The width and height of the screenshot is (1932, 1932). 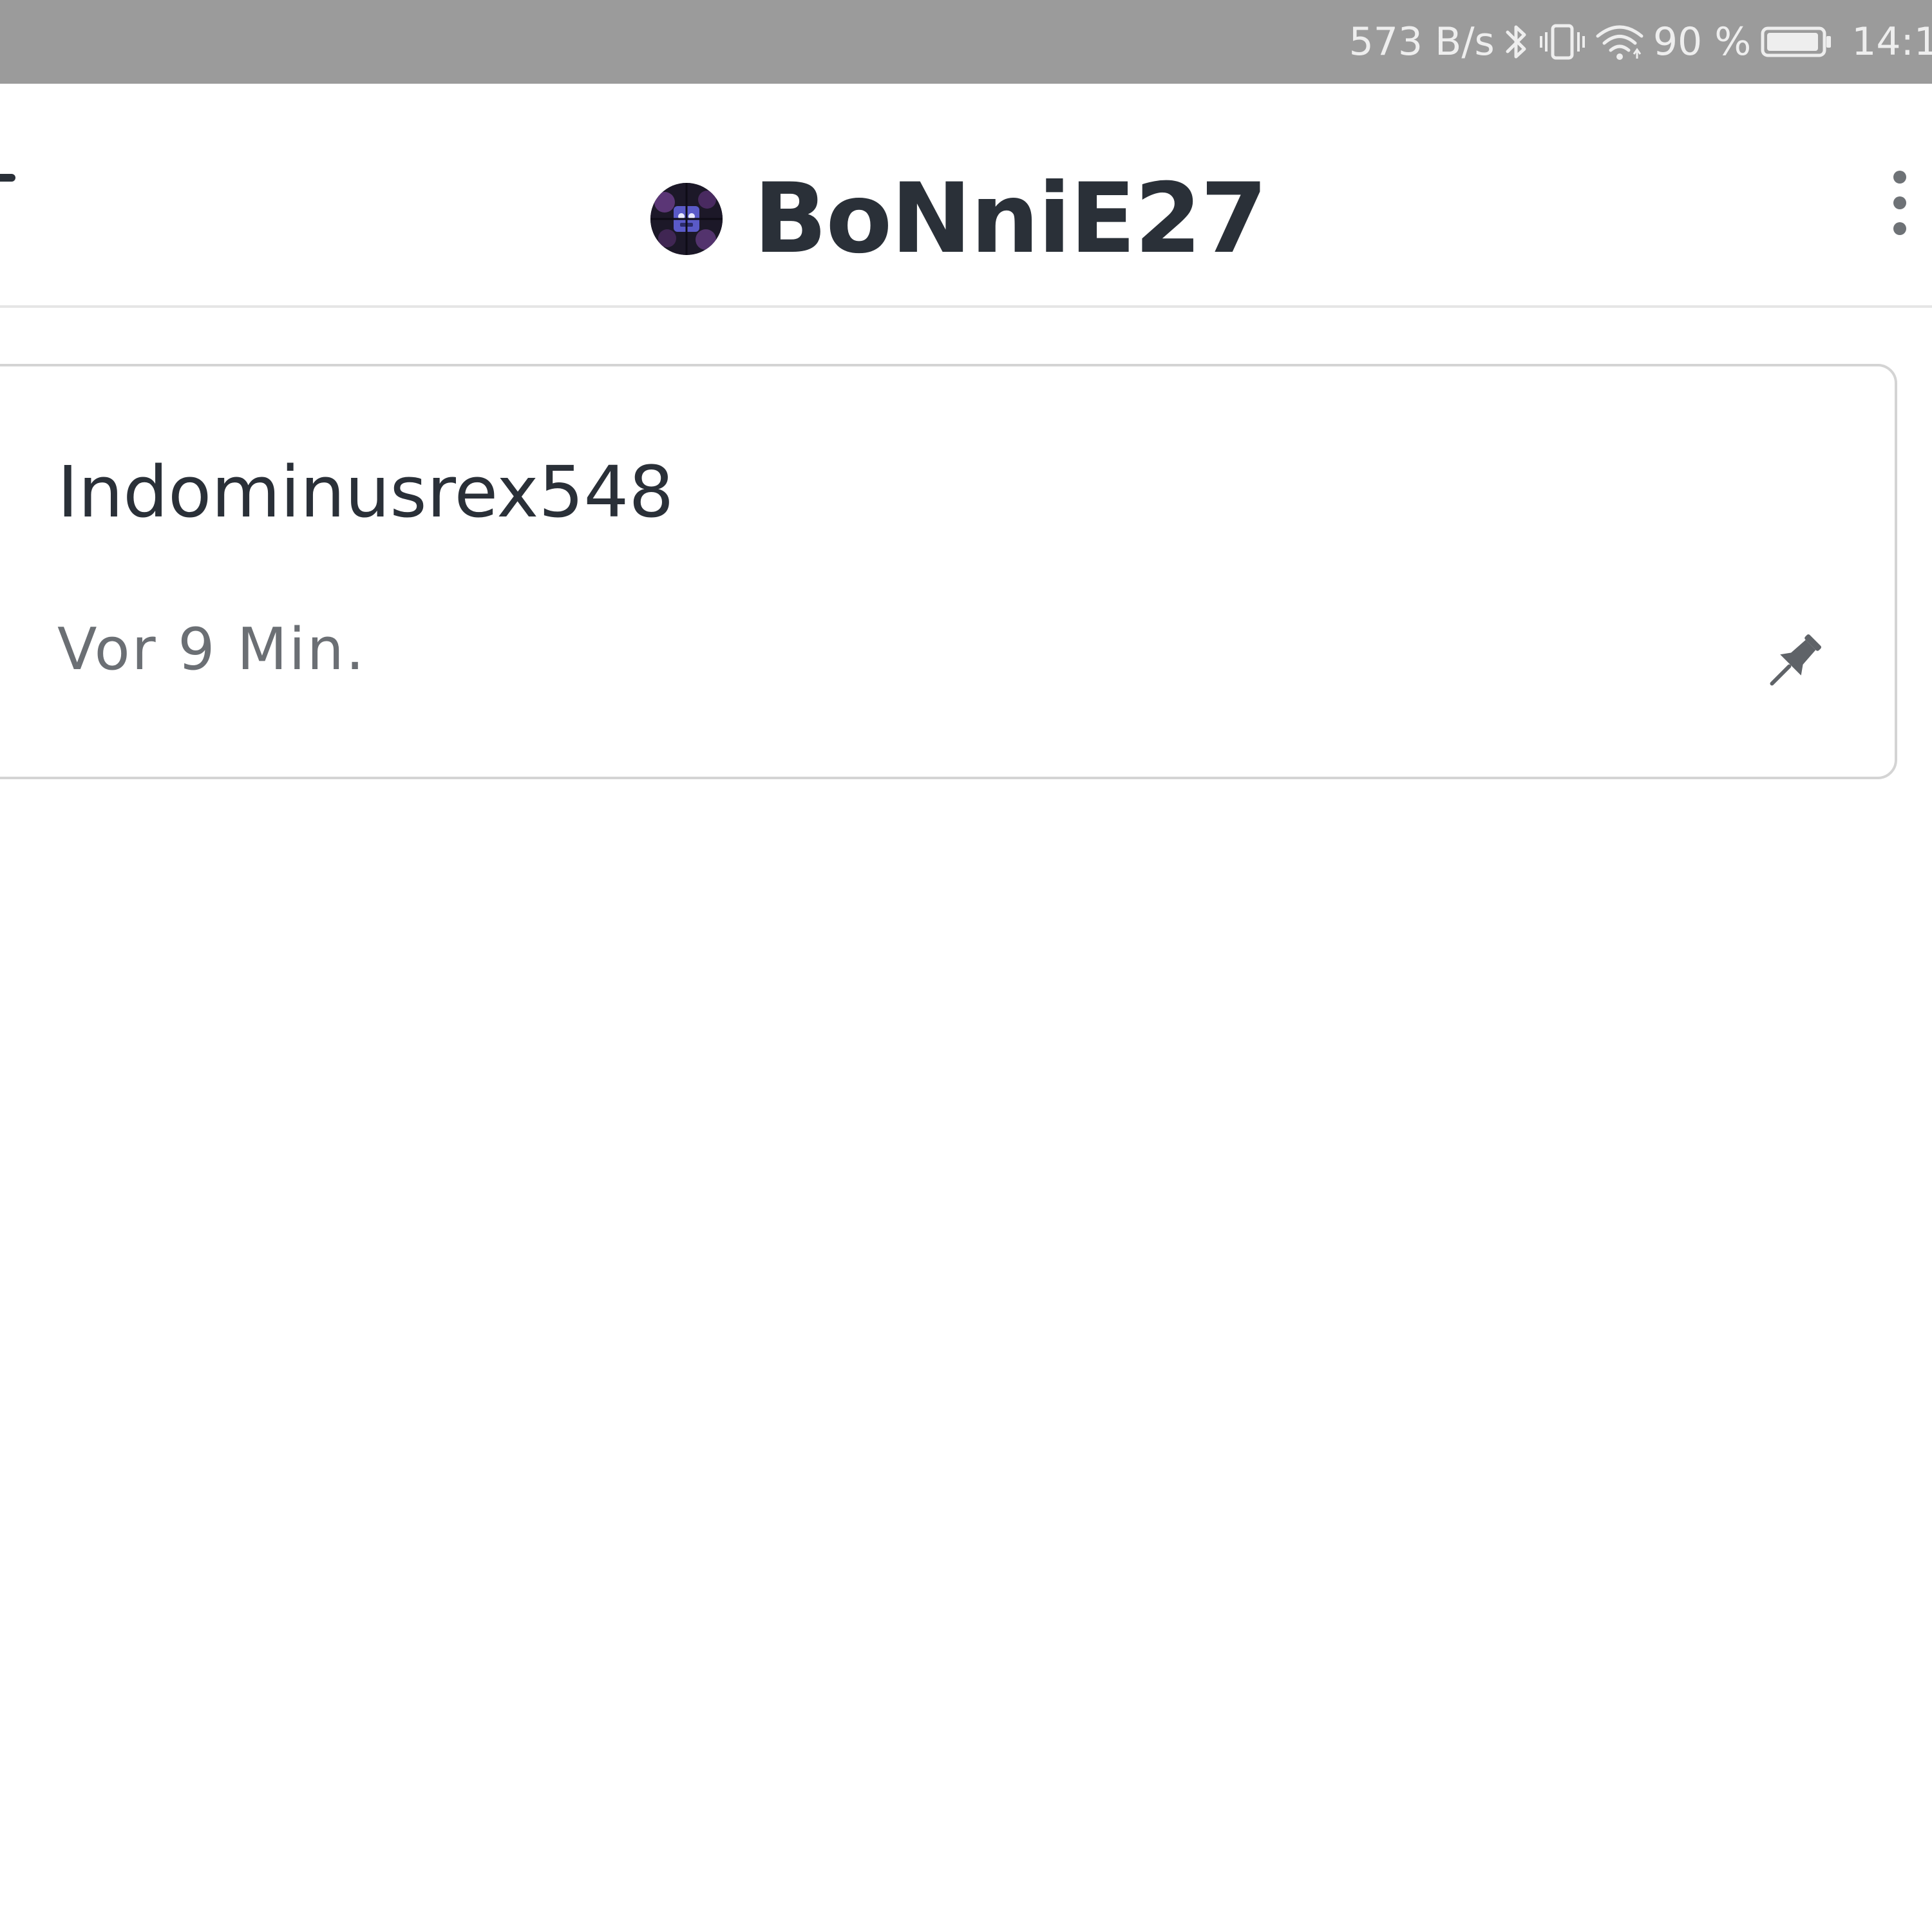 I want to click on clock: 14:1, so click(x=1892, y=42).